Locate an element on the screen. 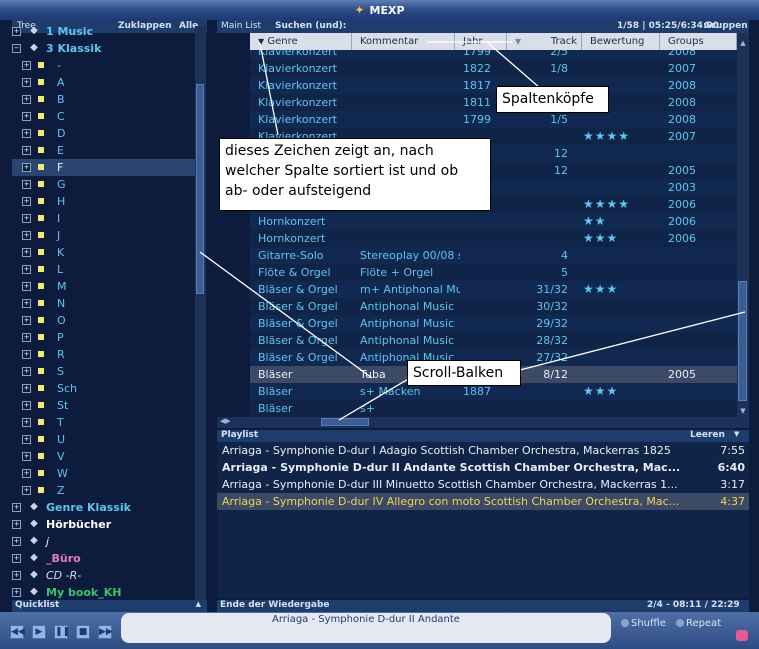 The width and height of the screenshot is (759, 649). column-rating: Bewertung is located at coordinates (621, 41).